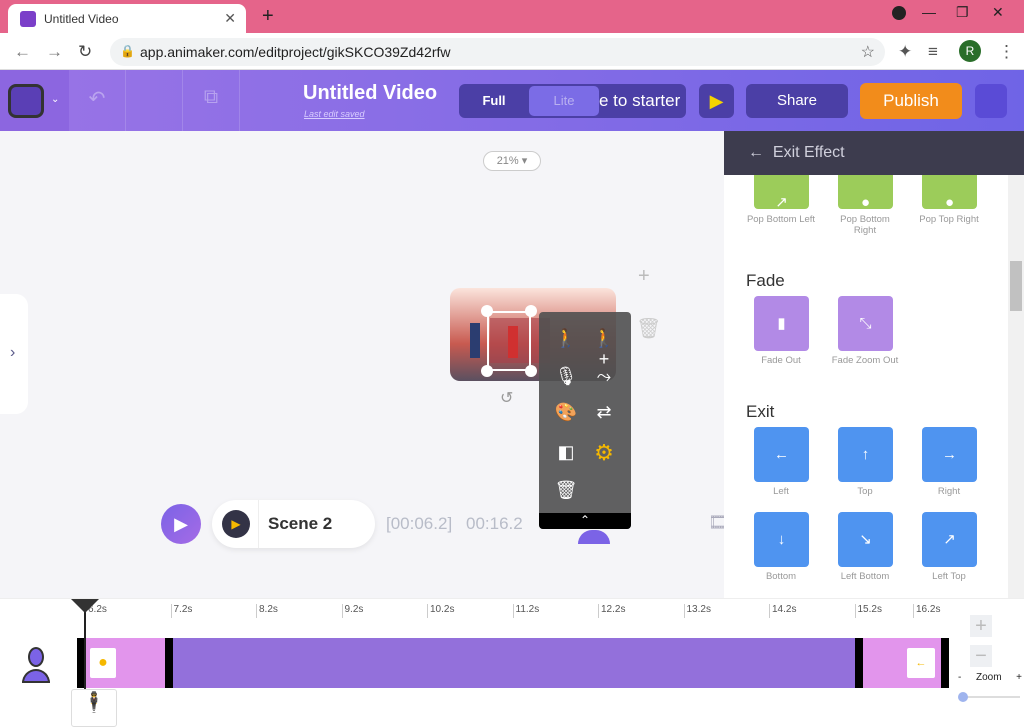 Image resolution: width=1024 pixels, height=728 pixels. What do you see at coordinates (85, 606) in the screenshot?
I see `playhead-handle` at bounding box center [85, 606].